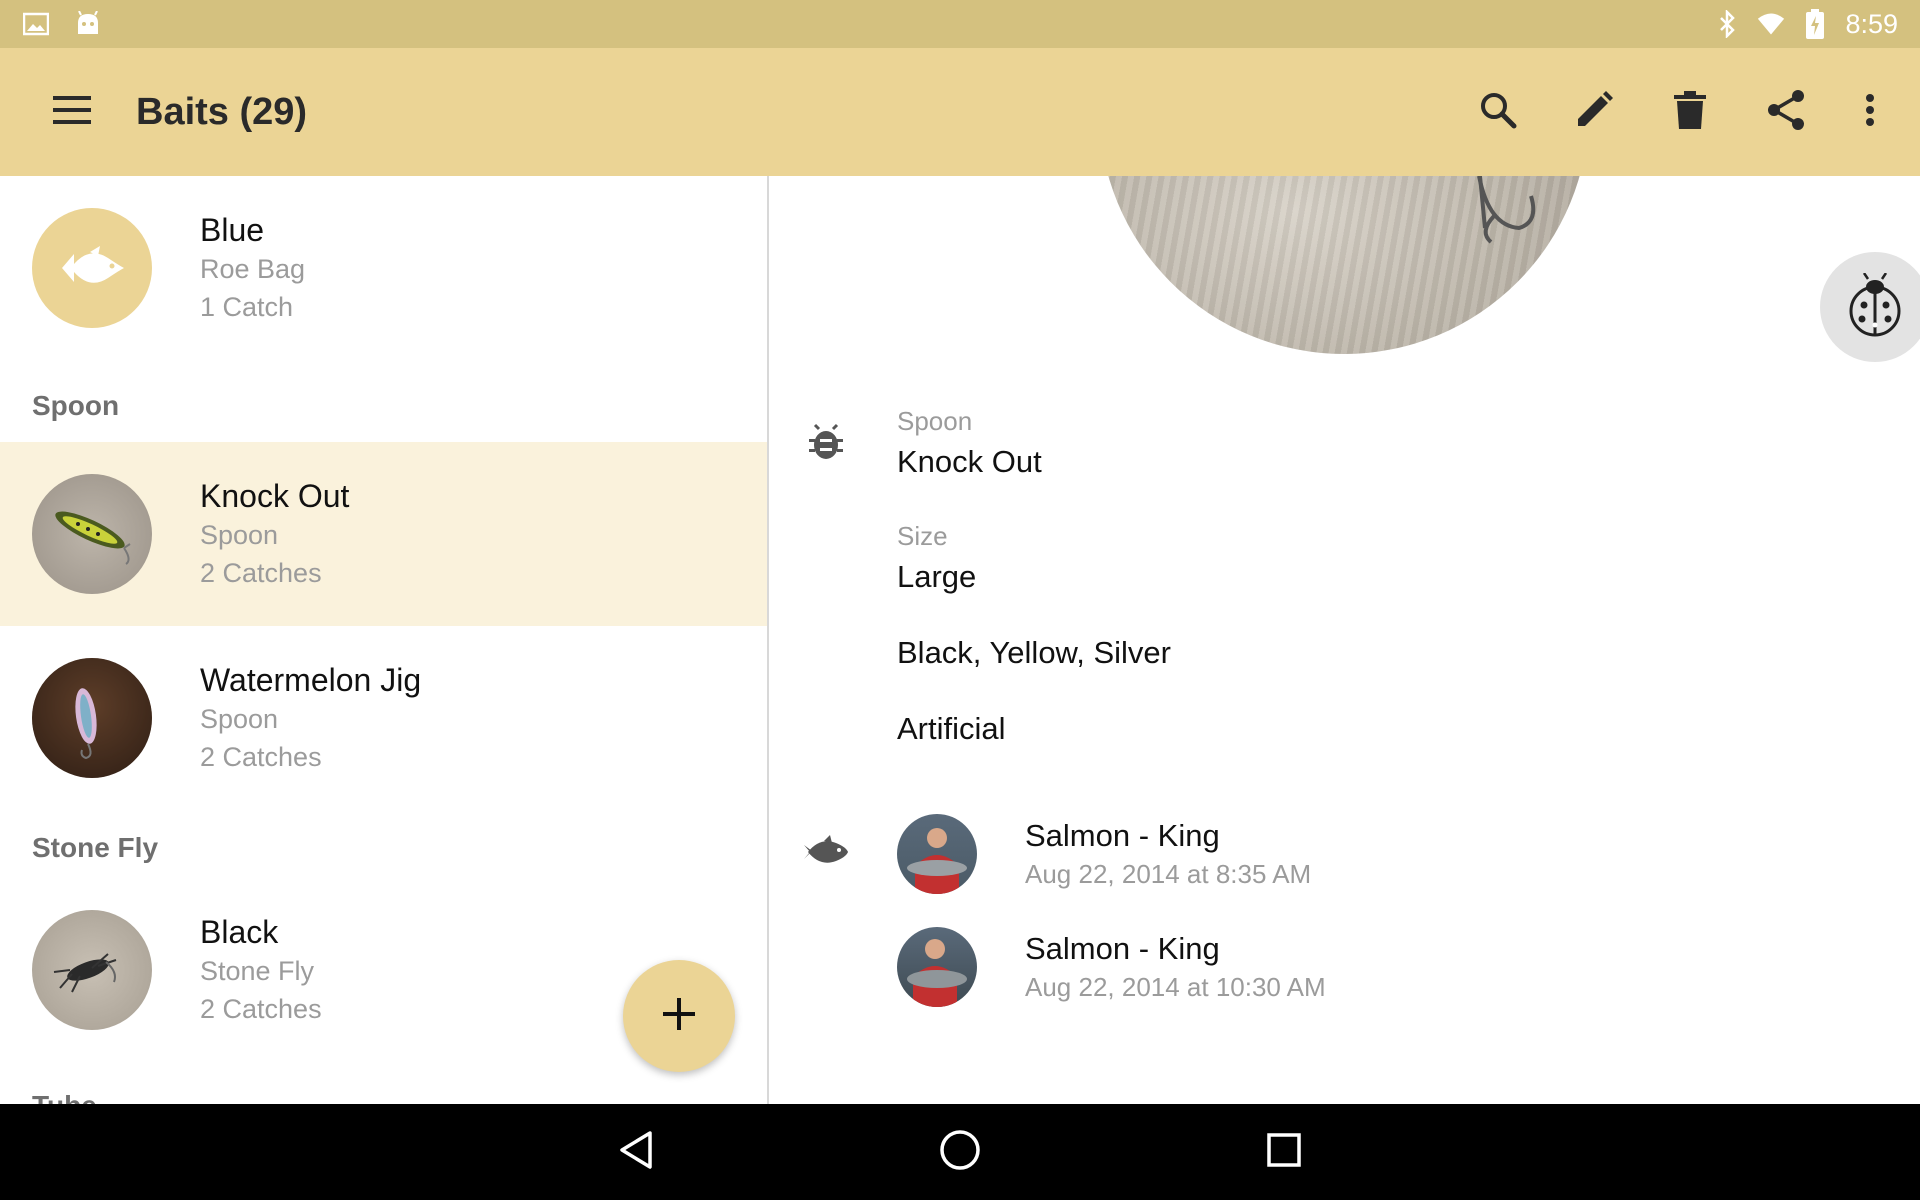 The width and height of the screenshot is (1920, 1200). Describe the element at coordinates (88, 24) in the screenshot. I see `android-icon` at that location.